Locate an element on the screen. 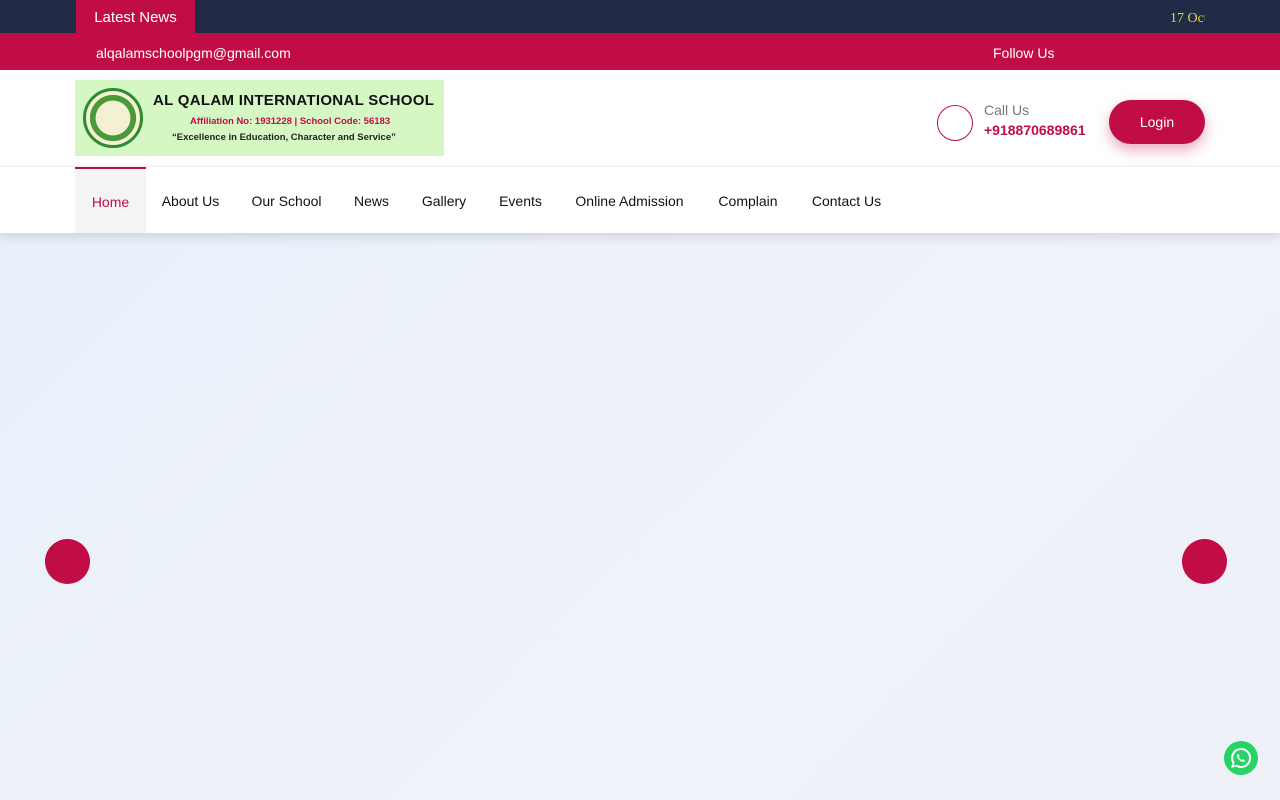 The height and width of the screenshot is (800, 1280). call-us-label: Call Us is located at coordinates (1007, 110).